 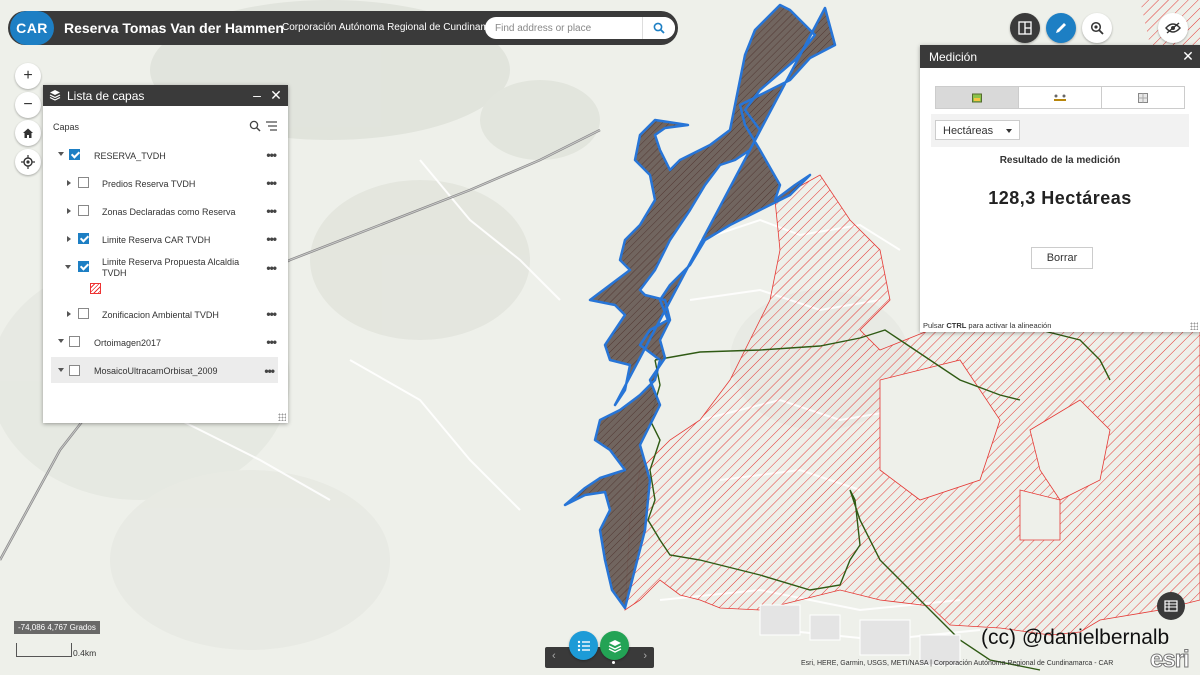 I want to click on minimize-button: –, so click(x=257, y=95).